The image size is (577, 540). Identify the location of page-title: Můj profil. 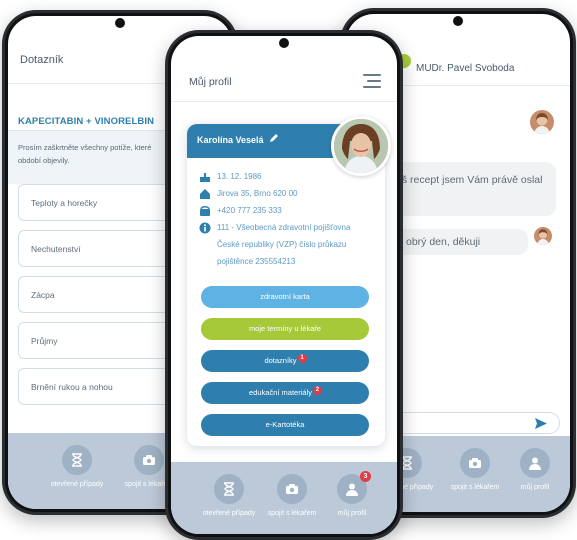
(210, 82).